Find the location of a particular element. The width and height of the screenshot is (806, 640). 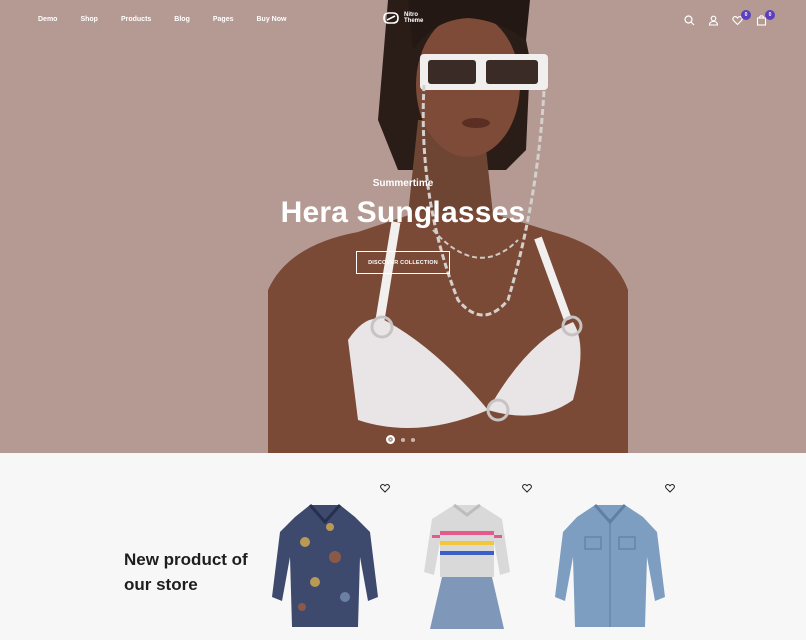

striped-sweater-dress-icon is located at coordinates (467, 567).